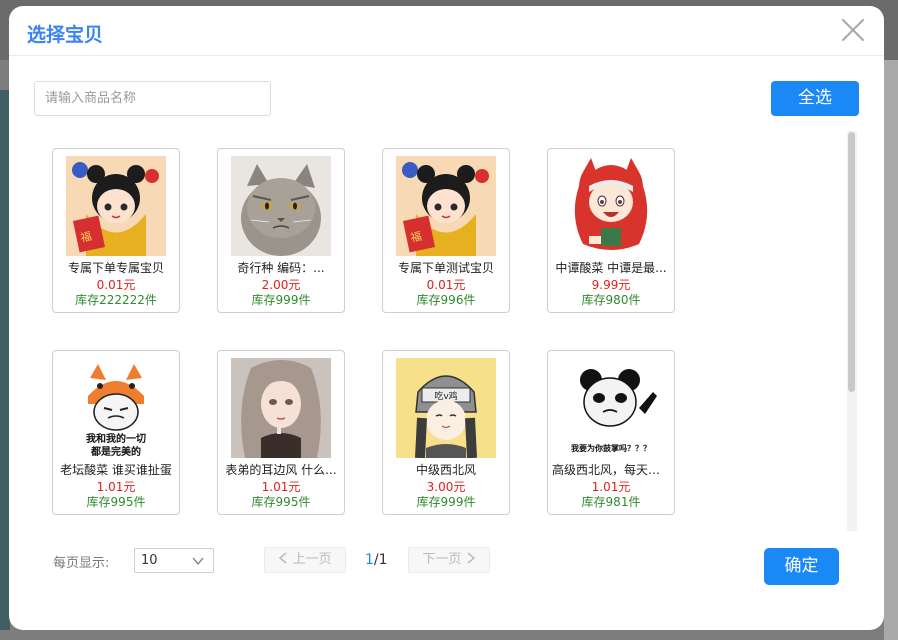  Describe the element at coordinates (116, 300) in the screenshot. I see `product-stock: 库存222222件` at that location.